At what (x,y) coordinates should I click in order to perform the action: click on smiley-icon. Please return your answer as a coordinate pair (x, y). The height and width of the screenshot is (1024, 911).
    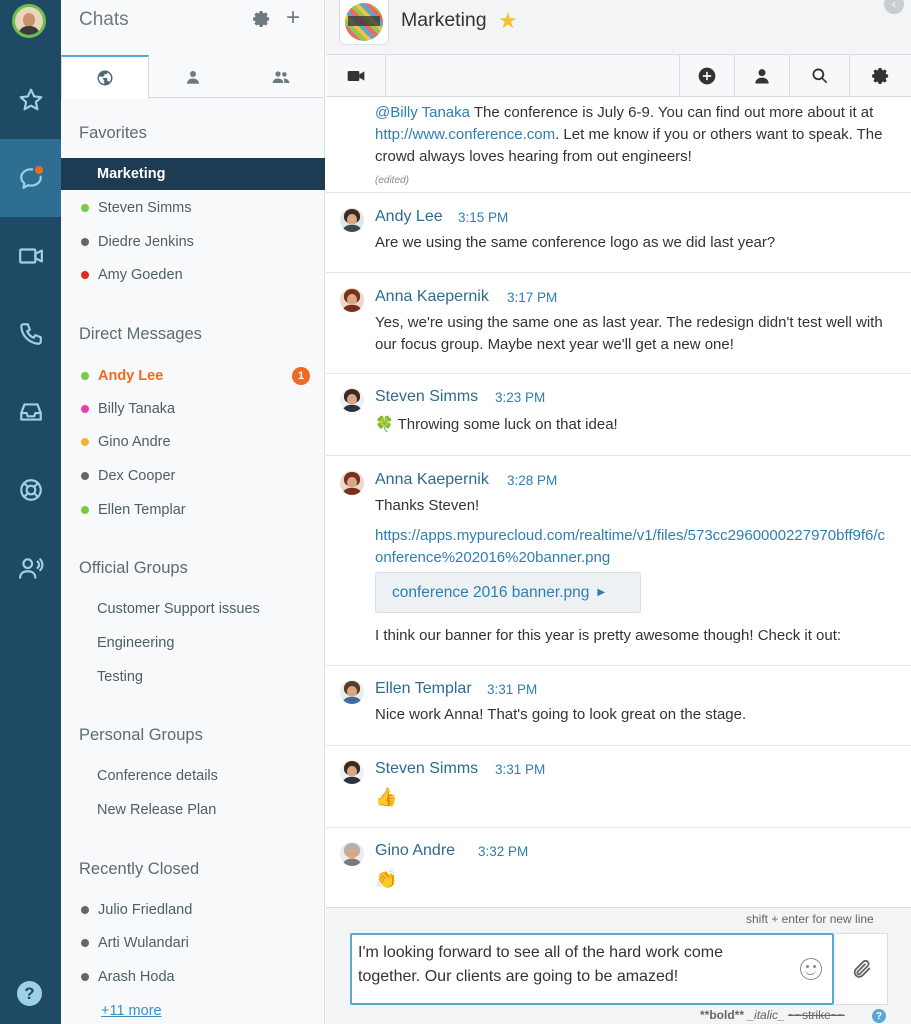
    Looking at the image, I should click on (811, 969).